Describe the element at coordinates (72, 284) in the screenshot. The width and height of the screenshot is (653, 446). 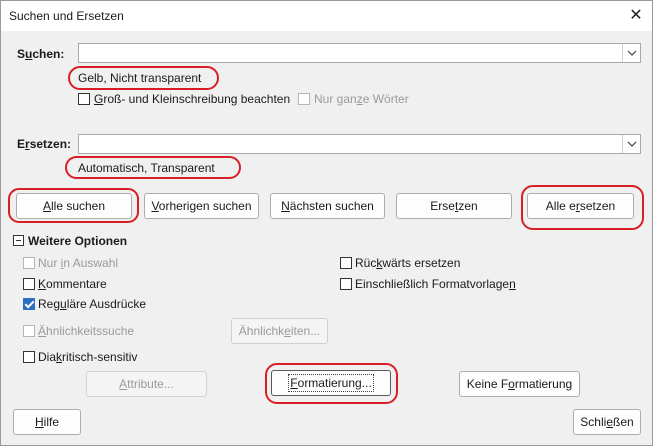
I see `comments-label: Kommentare` at that location.